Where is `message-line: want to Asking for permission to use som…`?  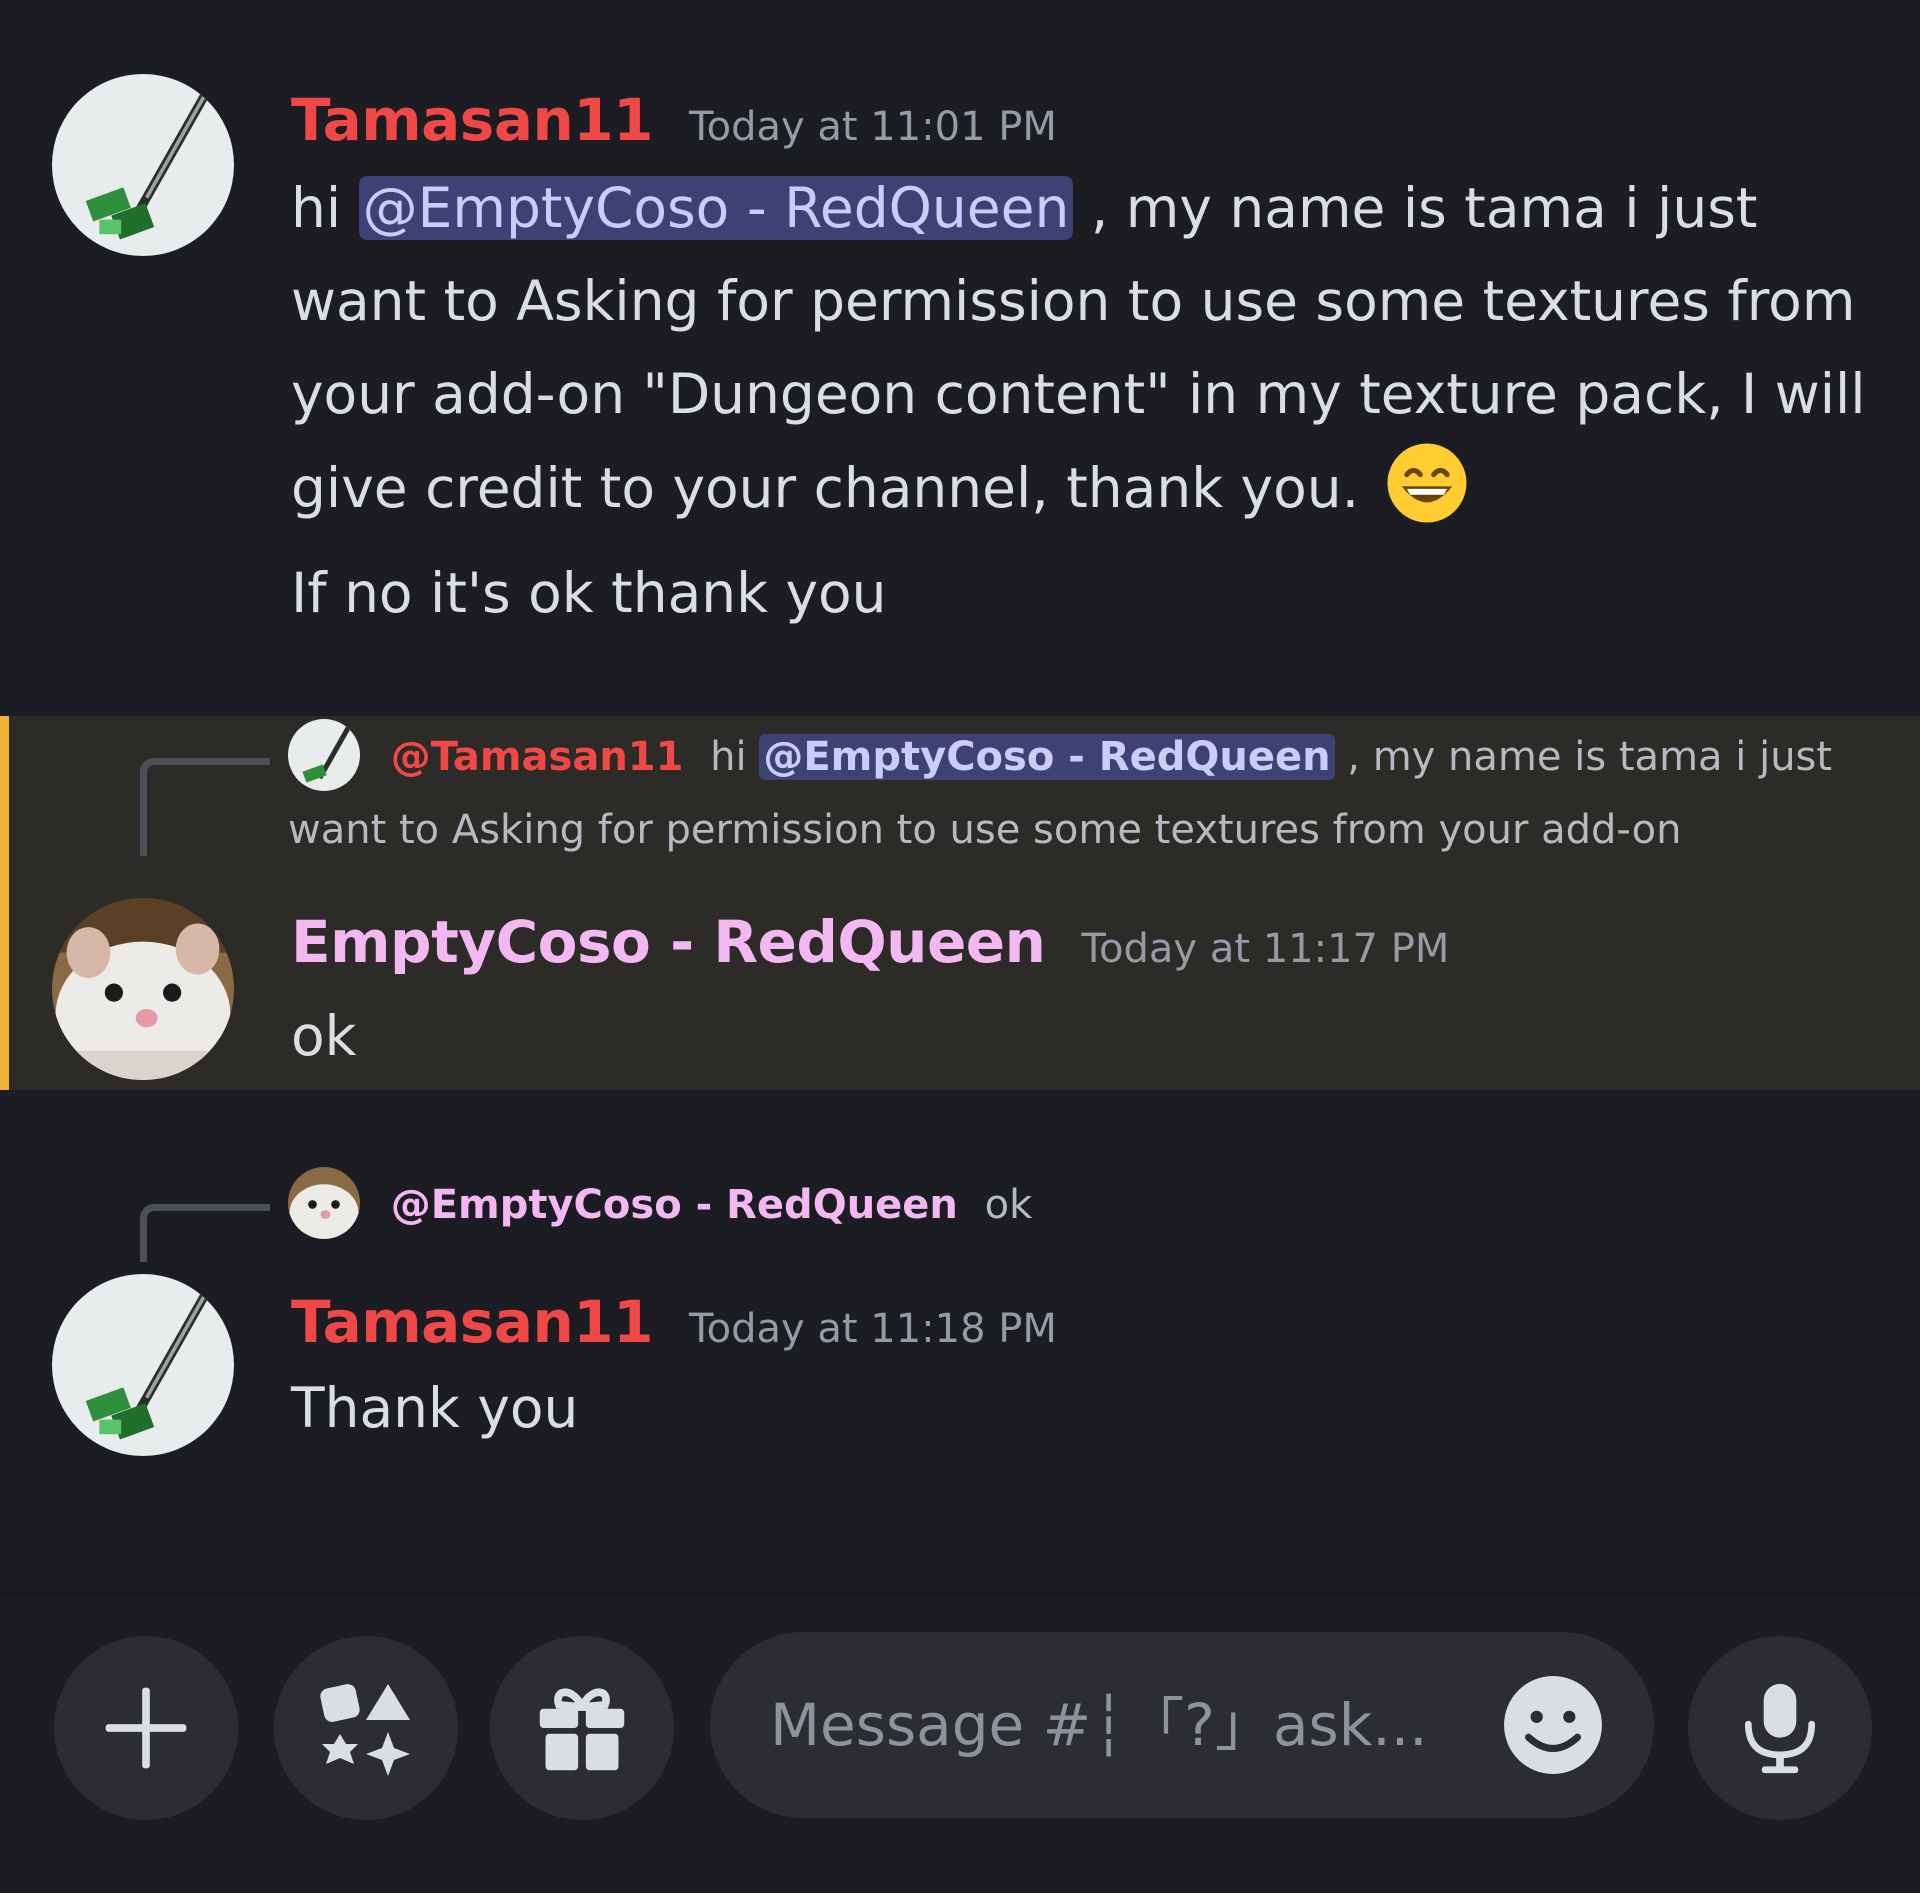 message-line: want to Asking for permission to use som… is located at coordinates (1073, 301).